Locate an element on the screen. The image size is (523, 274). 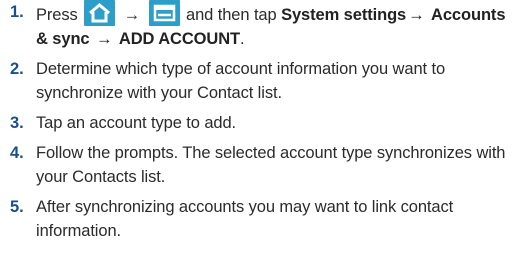
arrow-2: → is located at coordinates (416, 15).